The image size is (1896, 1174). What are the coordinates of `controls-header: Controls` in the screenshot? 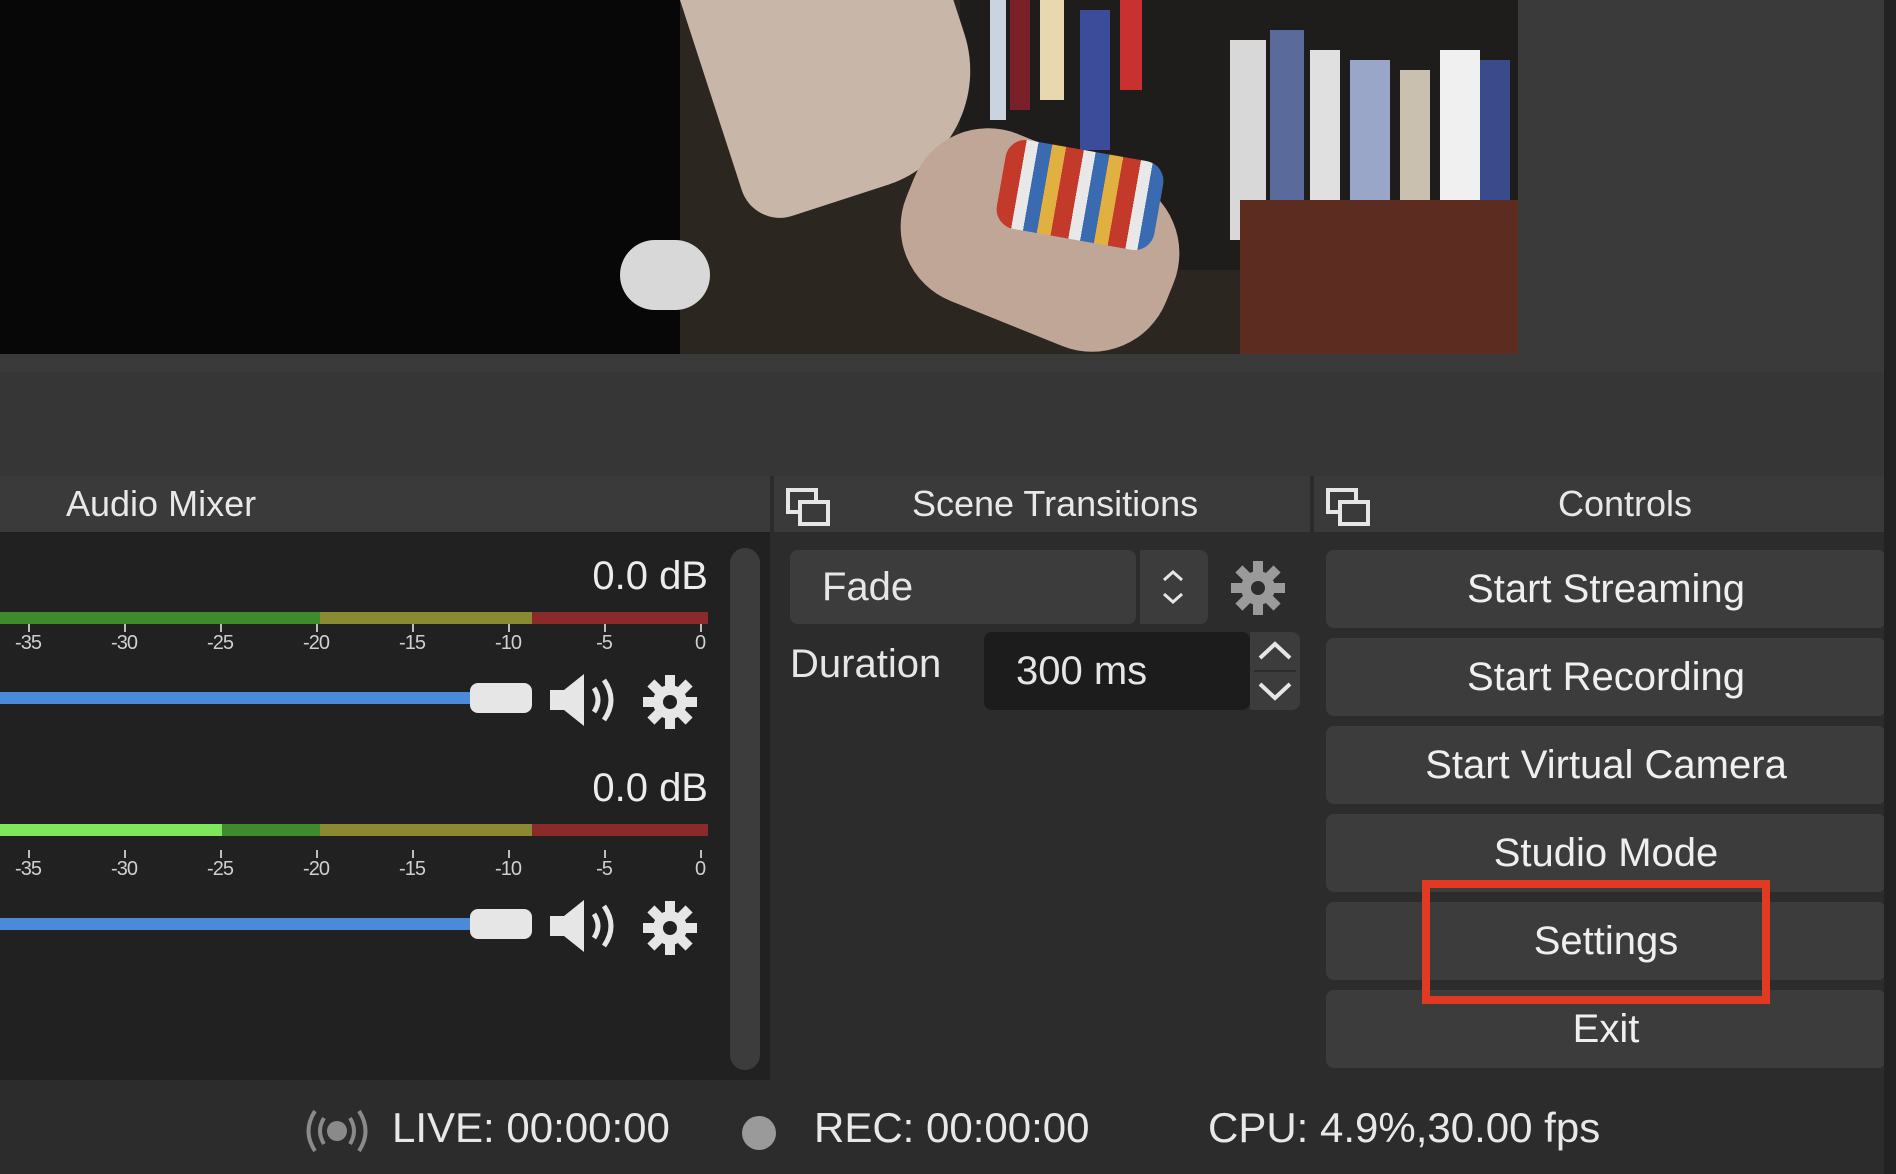 It's located at (1605, 504).